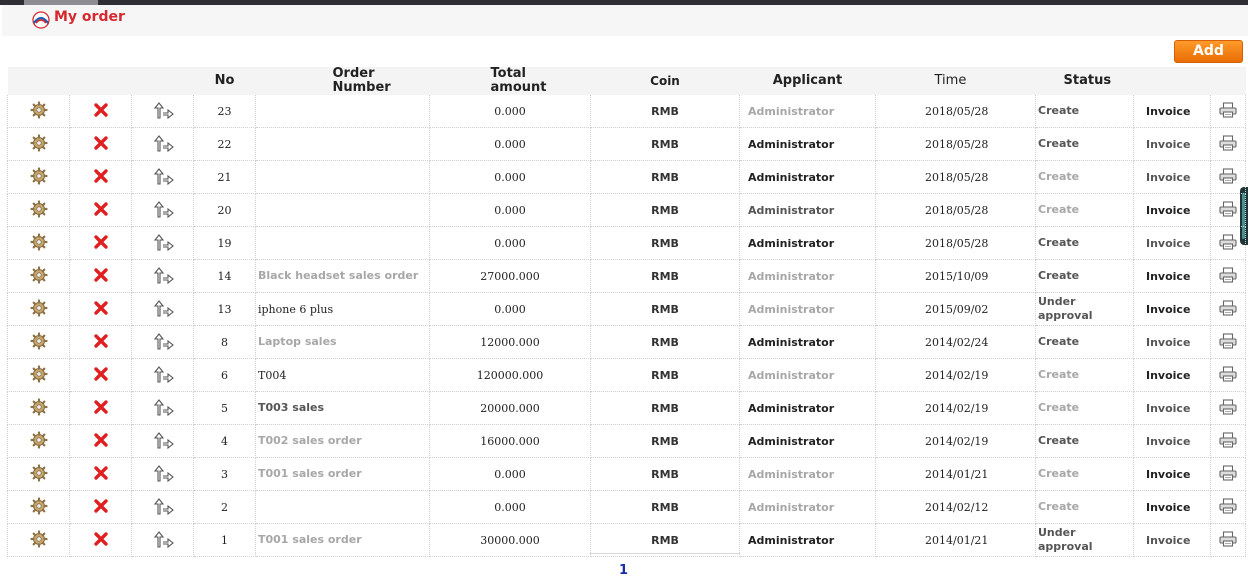 The width and height of the screenshot is (1248, 583). What do you see at coordinates (1228, 81) in the screenshot?
I see `header-print` at bounding box center [1228, 81].